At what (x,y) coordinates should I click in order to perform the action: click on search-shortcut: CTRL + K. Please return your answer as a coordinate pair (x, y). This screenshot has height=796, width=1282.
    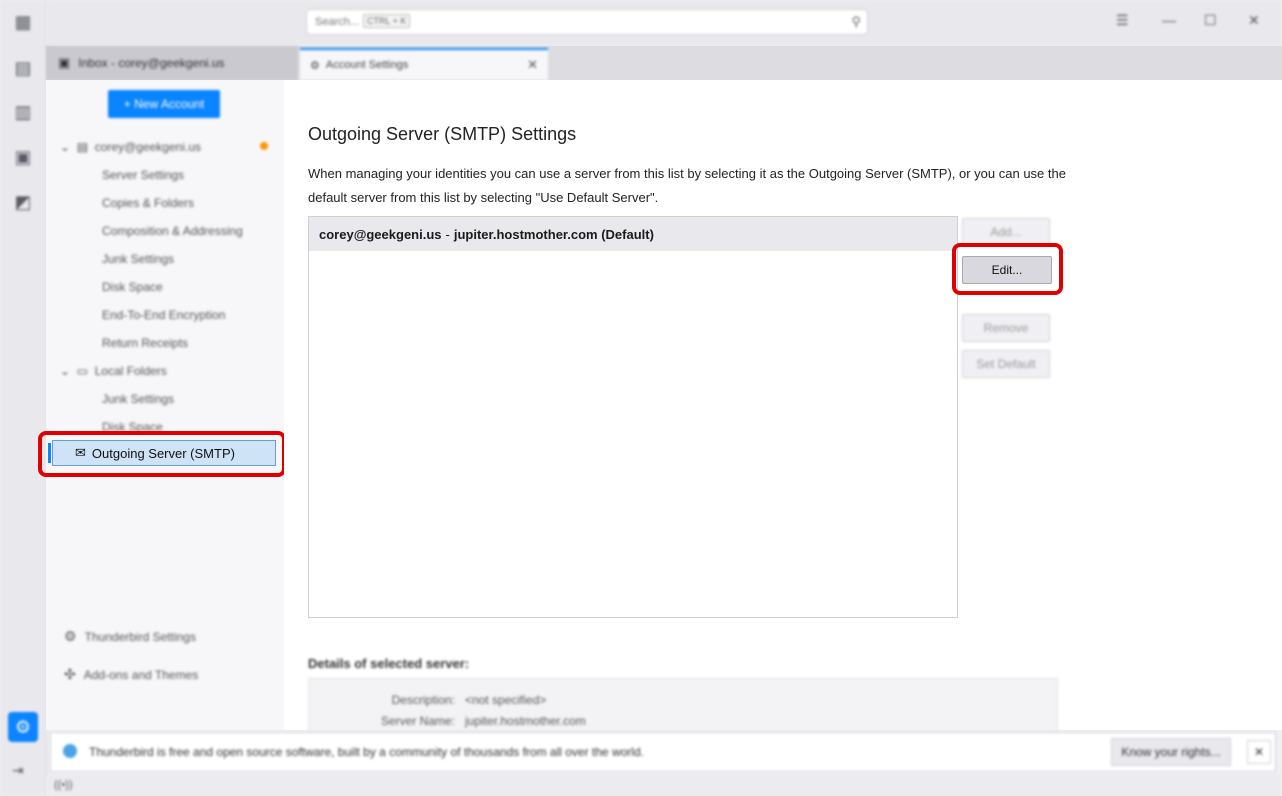
    Looking at the image, I should click on (387, 21).